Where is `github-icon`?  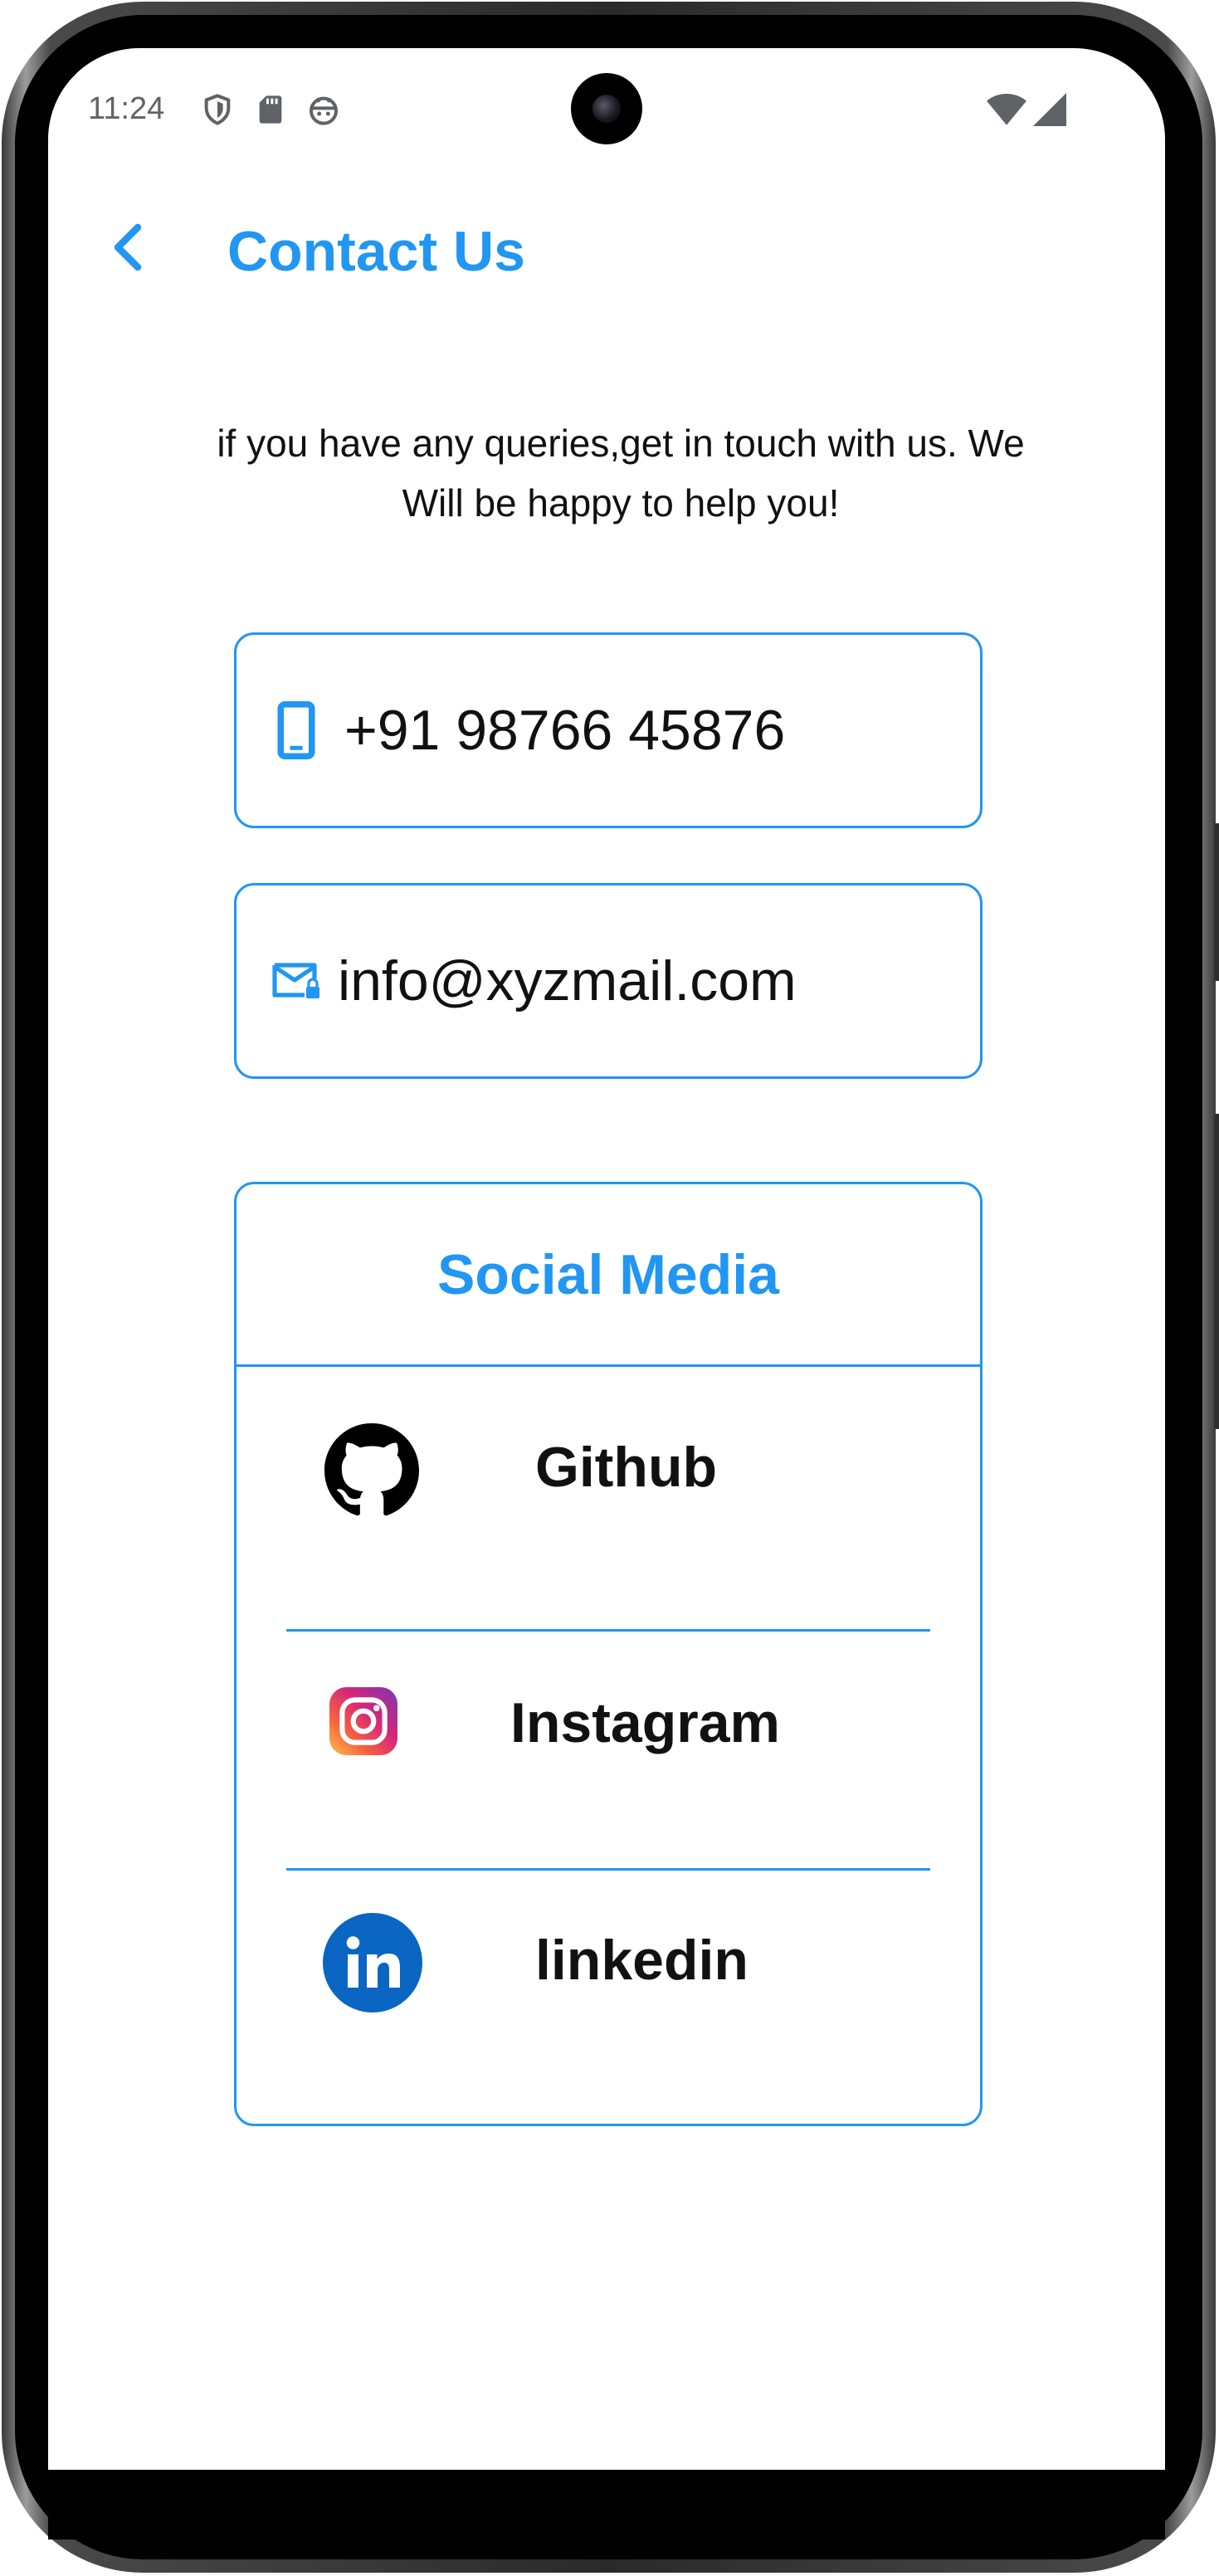
github-icon is located at coordinates (371, 1470).